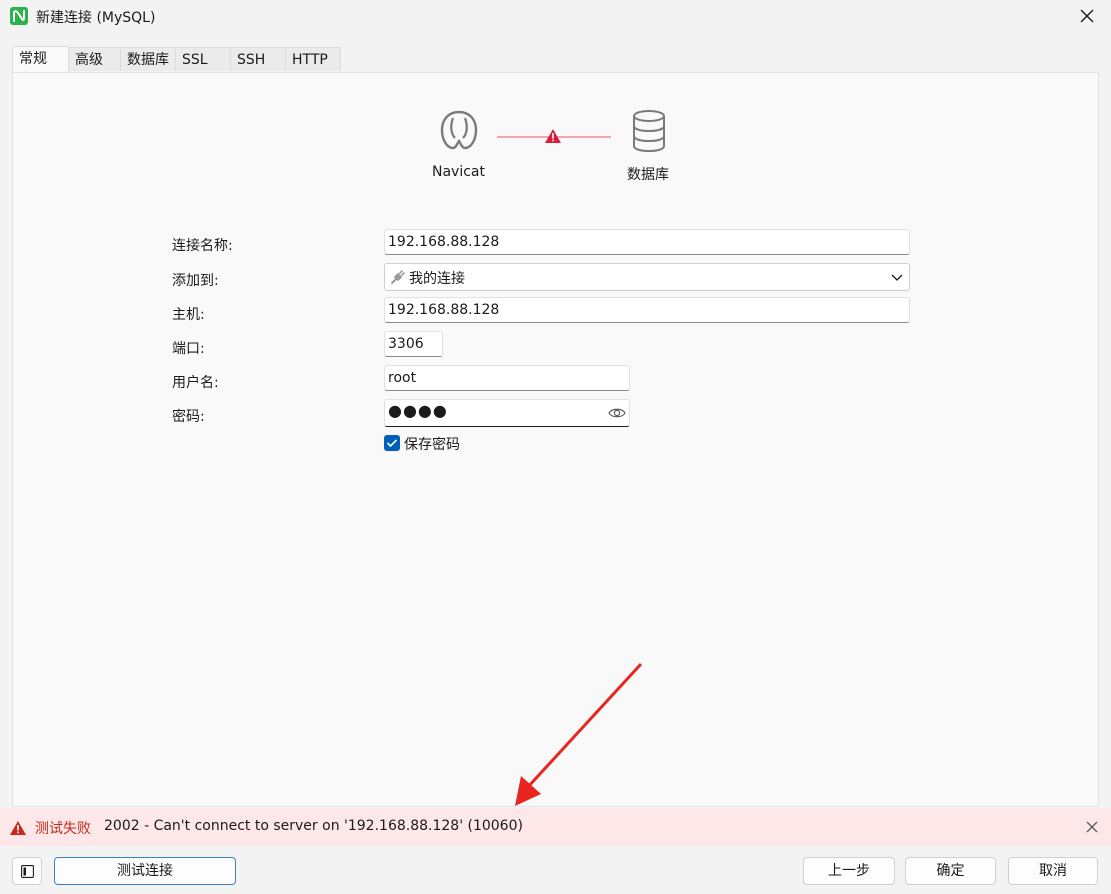 The height and width of the screenshot is (894, 1111). What do you see at coordinates (188, 417) in the screenshot?
I see `password-label: 密码:` at bounding box center [188, 417].